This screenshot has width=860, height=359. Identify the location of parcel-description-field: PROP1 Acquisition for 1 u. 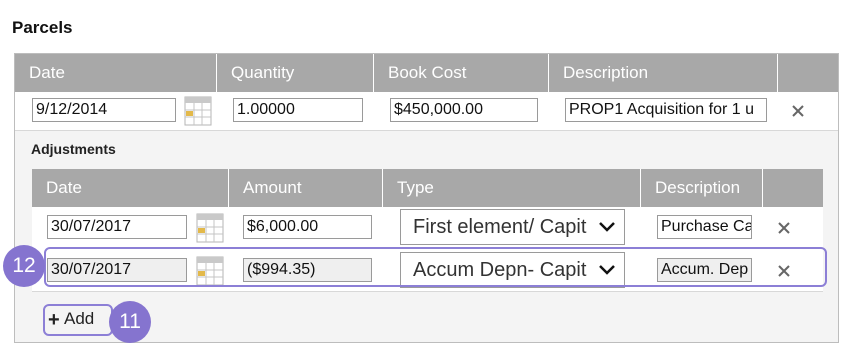
(666, 110).